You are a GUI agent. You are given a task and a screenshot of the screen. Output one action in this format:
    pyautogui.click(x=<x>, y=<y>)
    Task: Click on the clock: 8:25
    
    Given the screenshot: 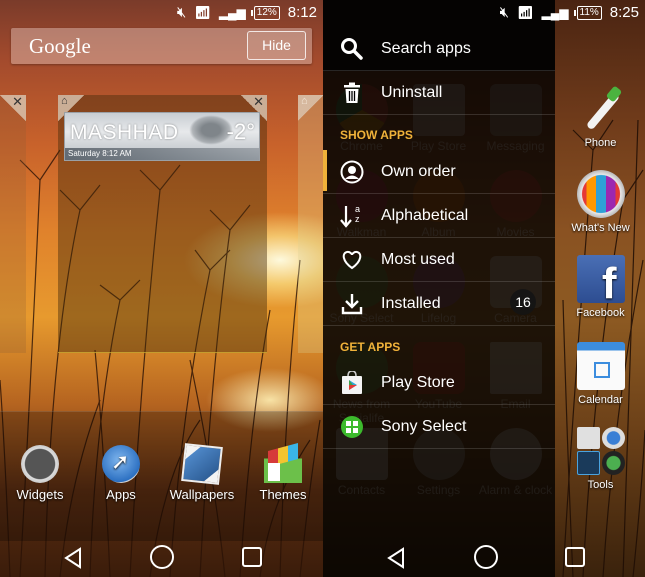 What is the action you would take?
    pyautogui.click(x=624, y=12)
    